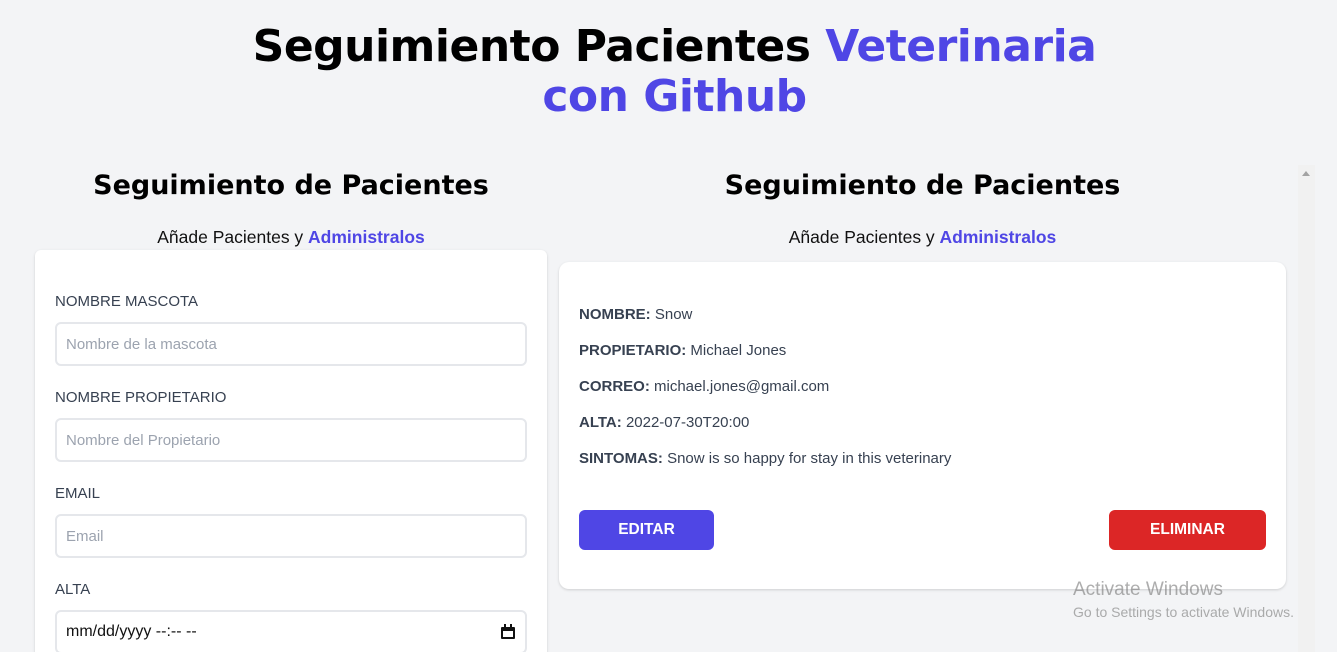 This screenshot has width=1337, height=652. Describe the element at coordinates (1306, 173) in the screenshot. I see `scroll-up-arrow-icon` at that location.